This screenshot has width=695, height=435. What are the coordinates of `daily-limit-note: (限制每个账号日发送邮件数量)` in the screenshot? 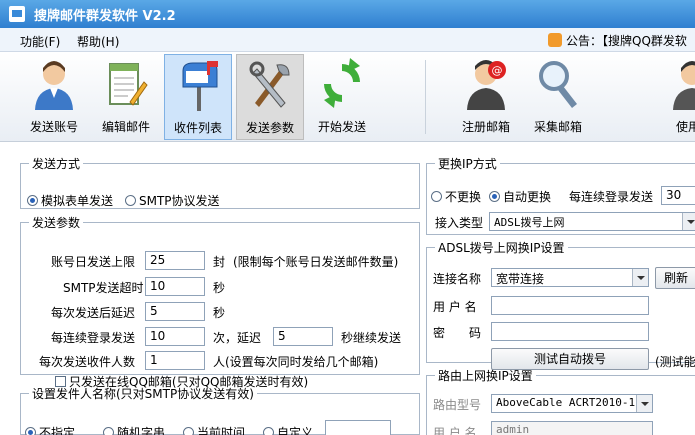 It's located at (316, 262).